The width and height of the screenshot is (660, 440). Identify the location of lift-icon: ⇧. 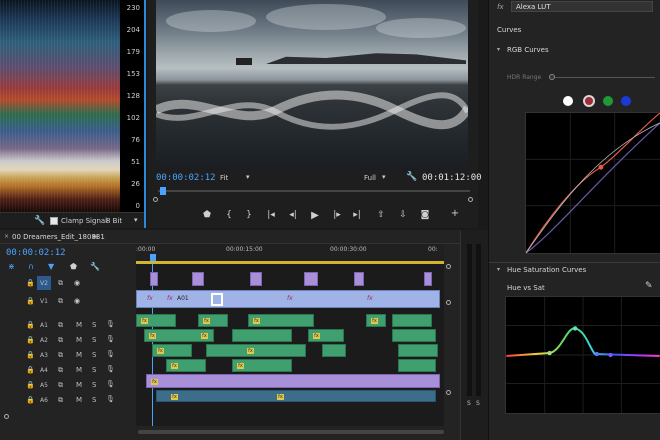
(381, 215).